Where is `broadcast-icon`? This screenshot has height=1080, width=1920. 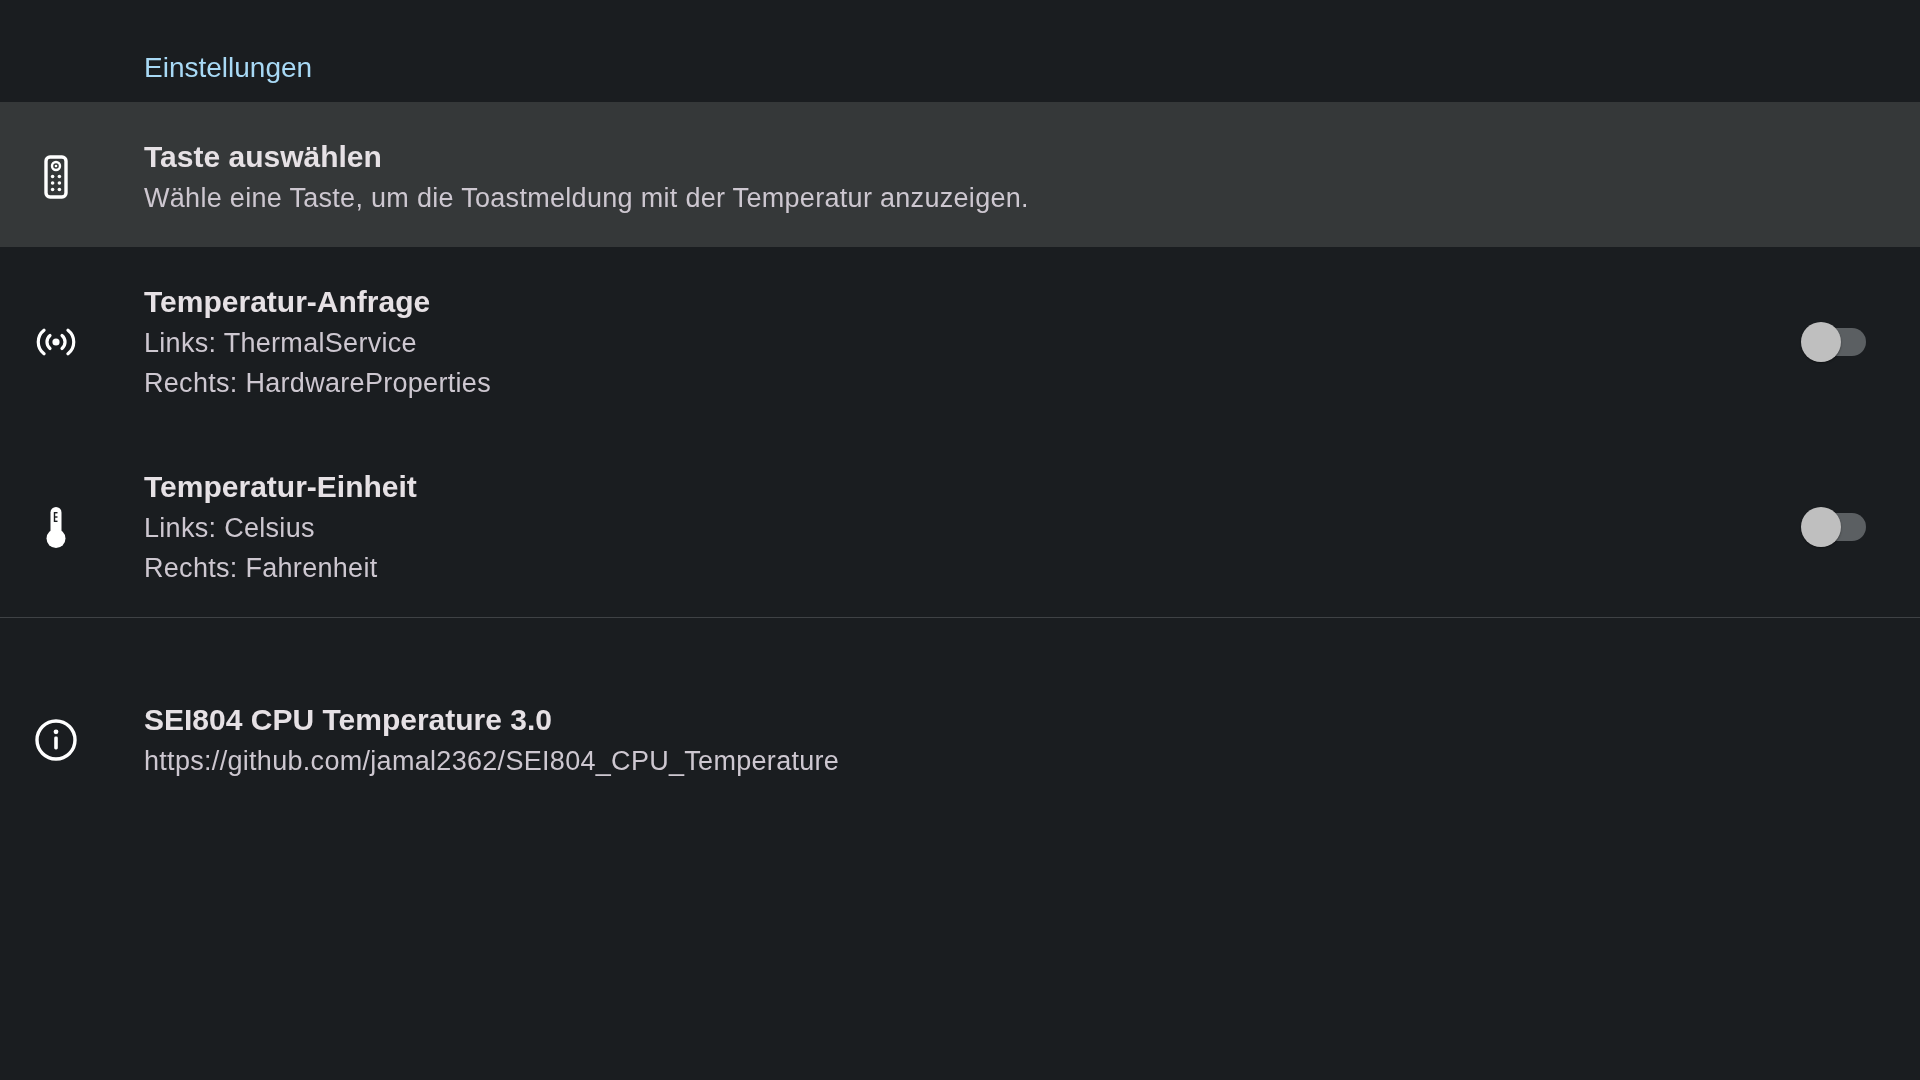
broadcast-icon is located at coordinates (56, 342).